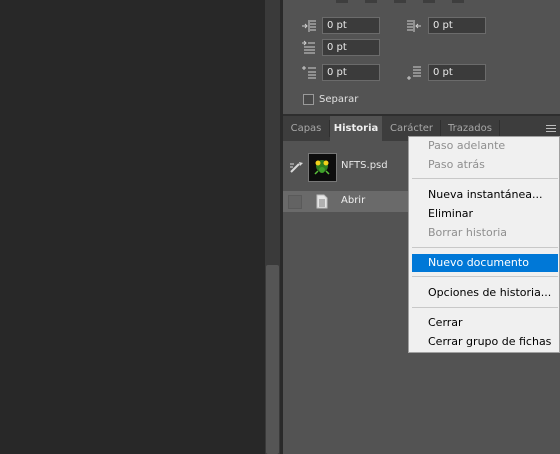 The image size is (560, 454). Describe the element at coordinates (353, 200) in the screenshot. I see `history-state-label: Abrir` at that location.